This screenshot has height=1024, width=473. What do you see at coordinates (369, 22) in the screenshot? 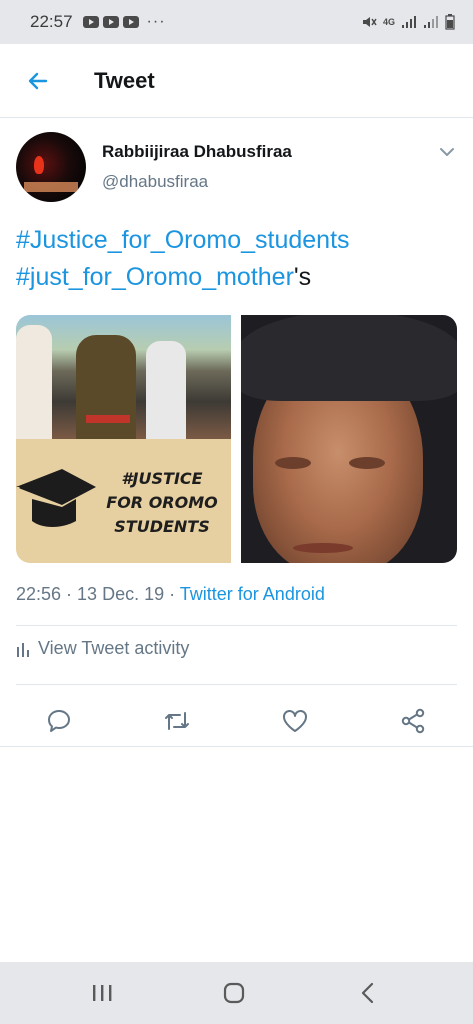
I see `mute-icon` at bounding box center [369, 22].